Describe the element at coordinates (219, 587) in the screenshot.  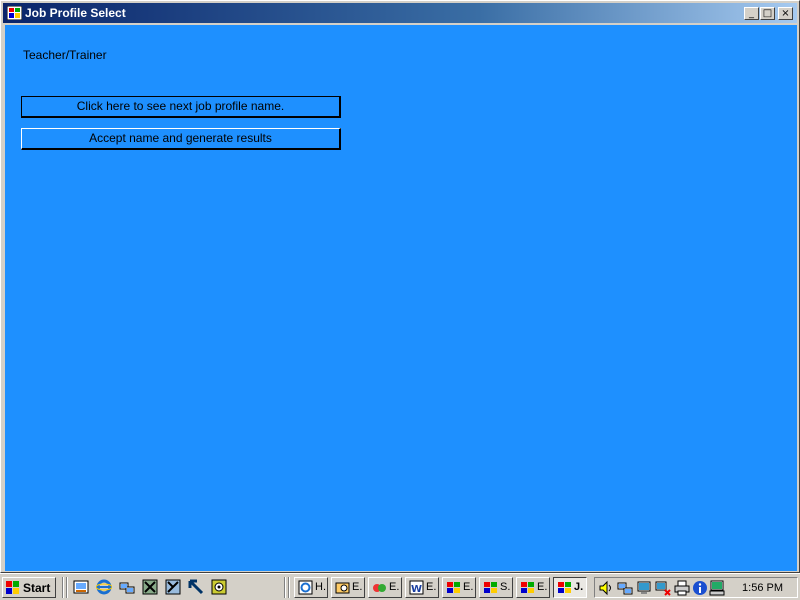
I see `media-icon` at that location.